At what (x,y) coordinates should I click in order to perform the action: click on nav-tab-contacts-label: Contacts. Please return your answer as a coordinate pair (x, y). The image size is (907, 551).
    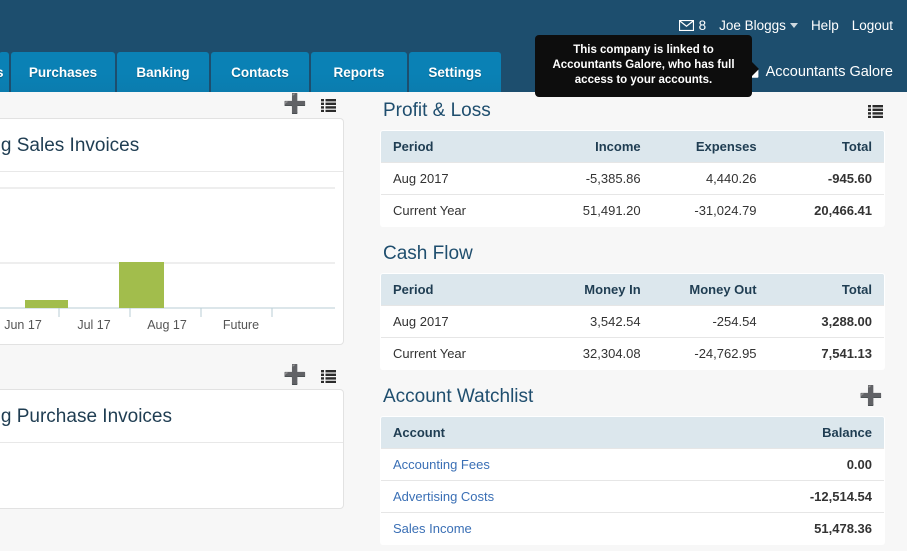
    Looking at the image, I should click on (260, 72).